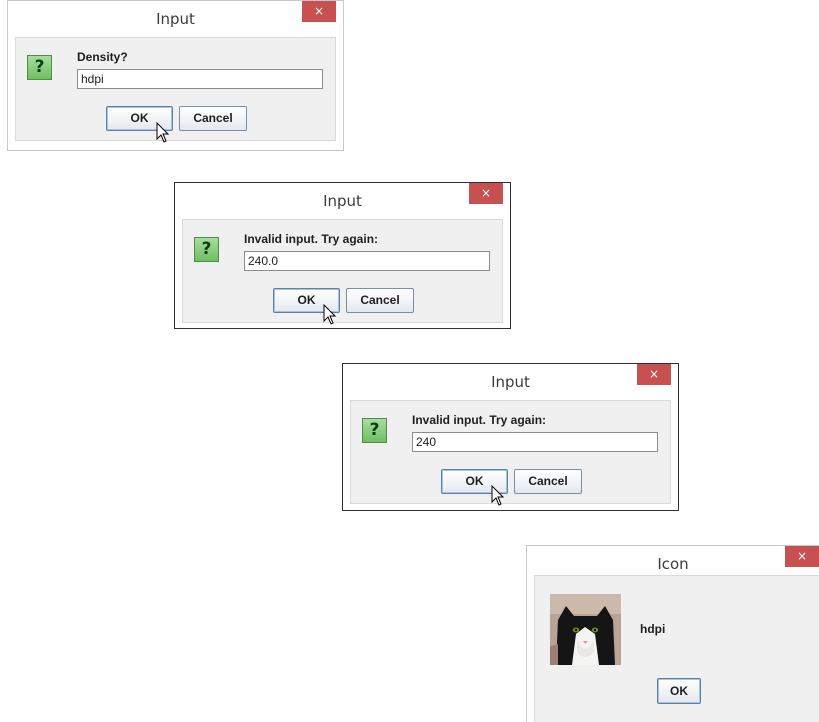  I want to click on cat-photo, so click(585, 629).